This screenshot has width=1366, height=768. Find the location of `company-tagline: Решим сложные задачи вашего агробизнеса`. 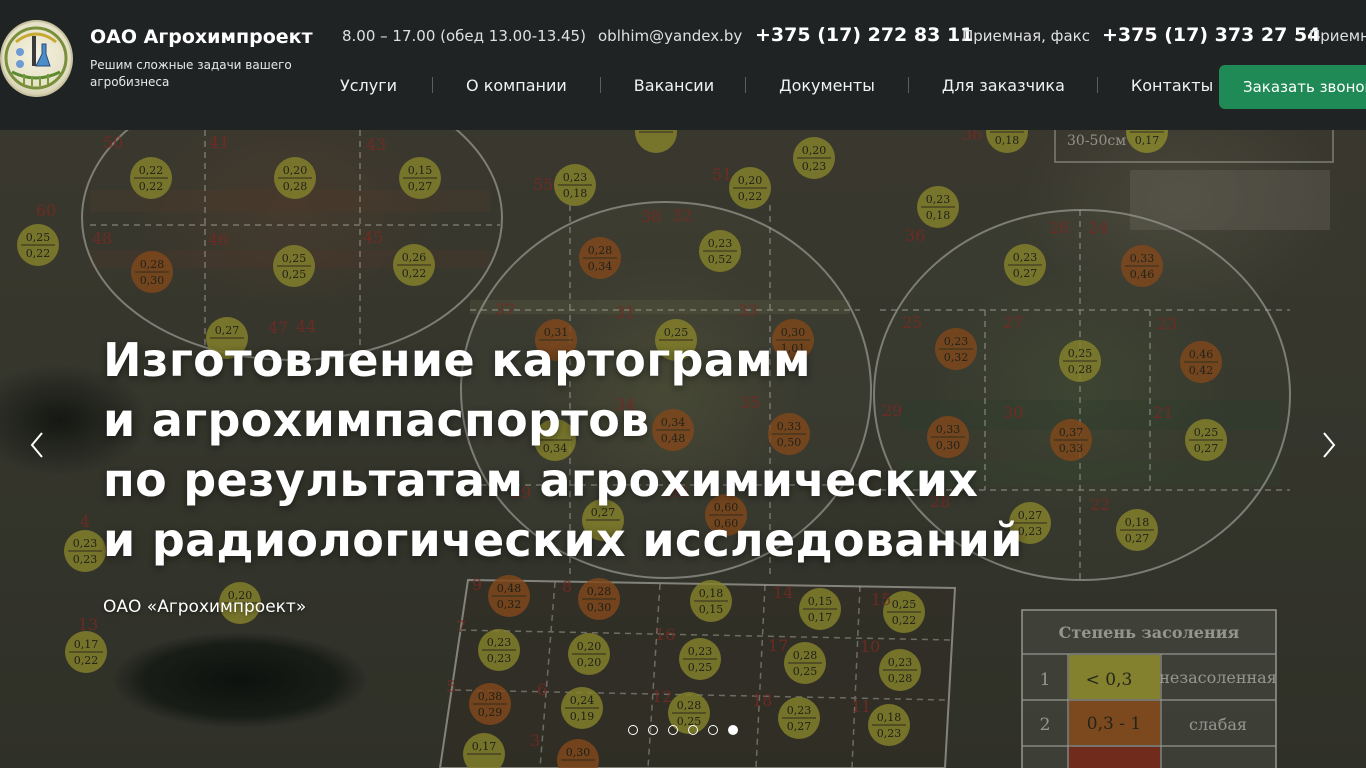

company-tagline: Решим сложные задачи вашего агробизнеса is located at coordinates (191, 73).